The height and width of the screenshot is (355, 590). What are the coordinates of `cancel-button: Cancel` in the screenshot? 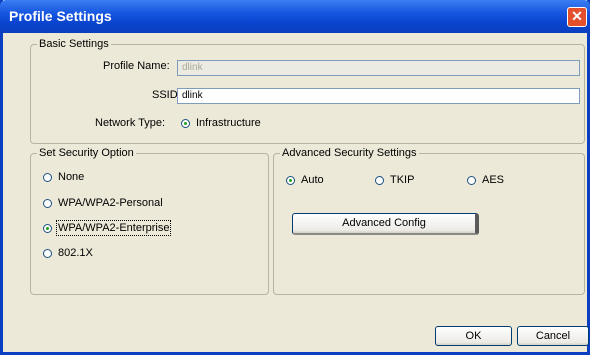 It's located at (553, 336).